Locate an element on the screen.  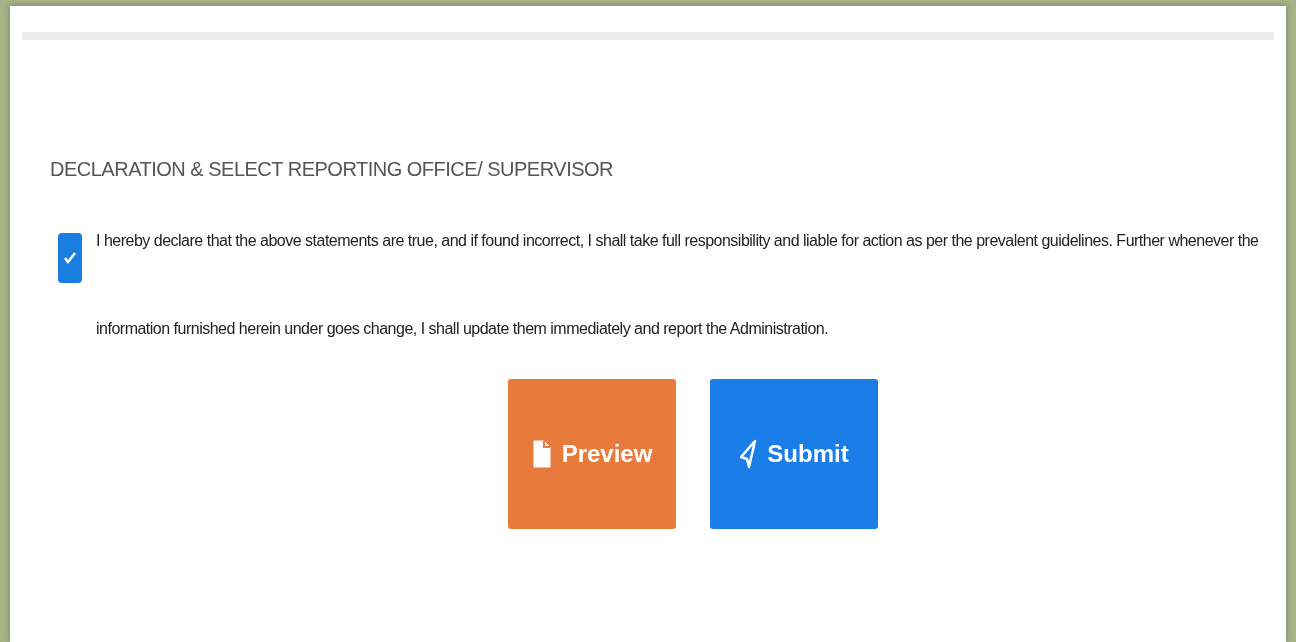
check-icon is located at coordinates (70, 258).